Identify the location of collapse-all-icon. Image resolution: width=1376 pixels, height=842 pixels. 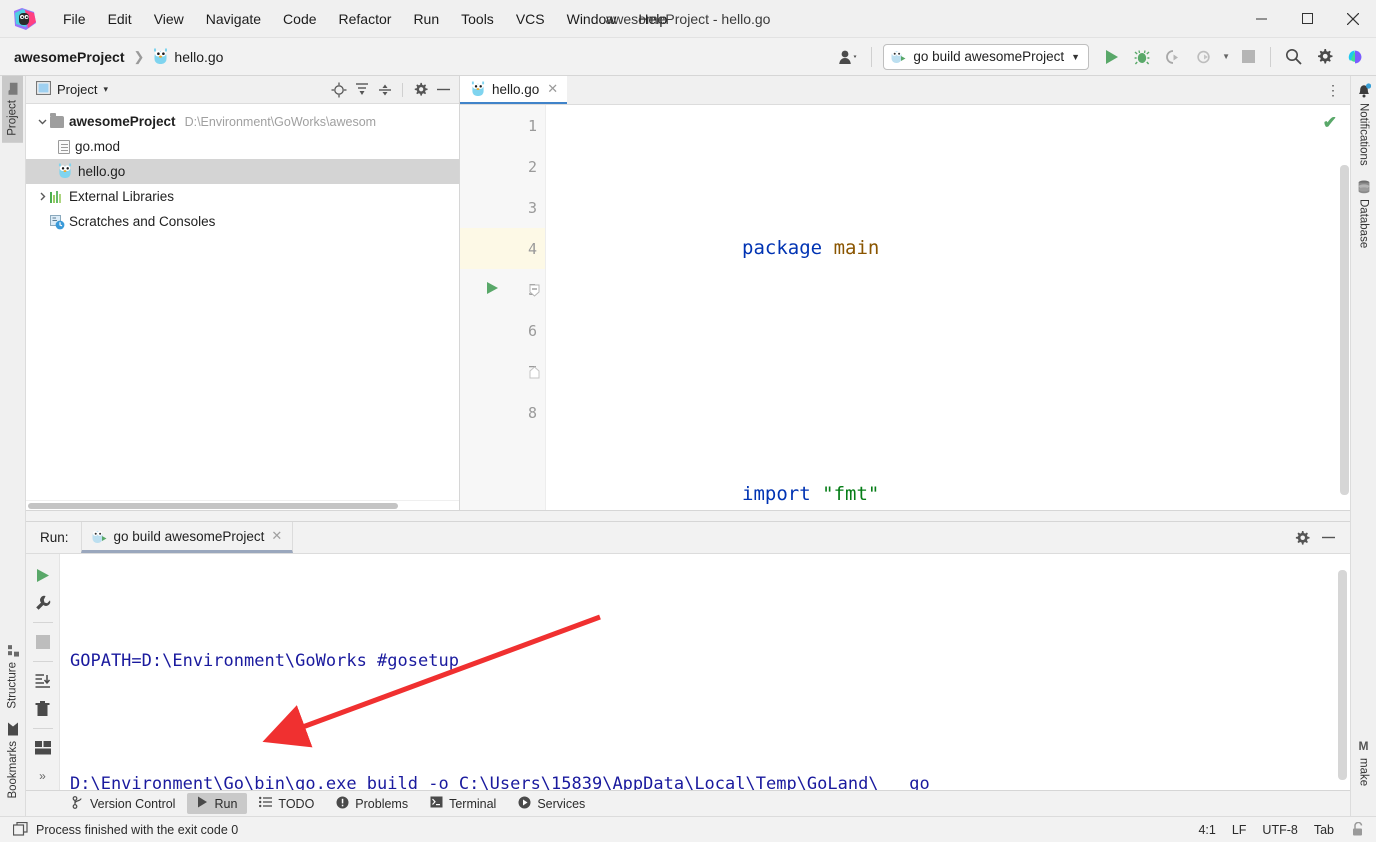
(384, 89).